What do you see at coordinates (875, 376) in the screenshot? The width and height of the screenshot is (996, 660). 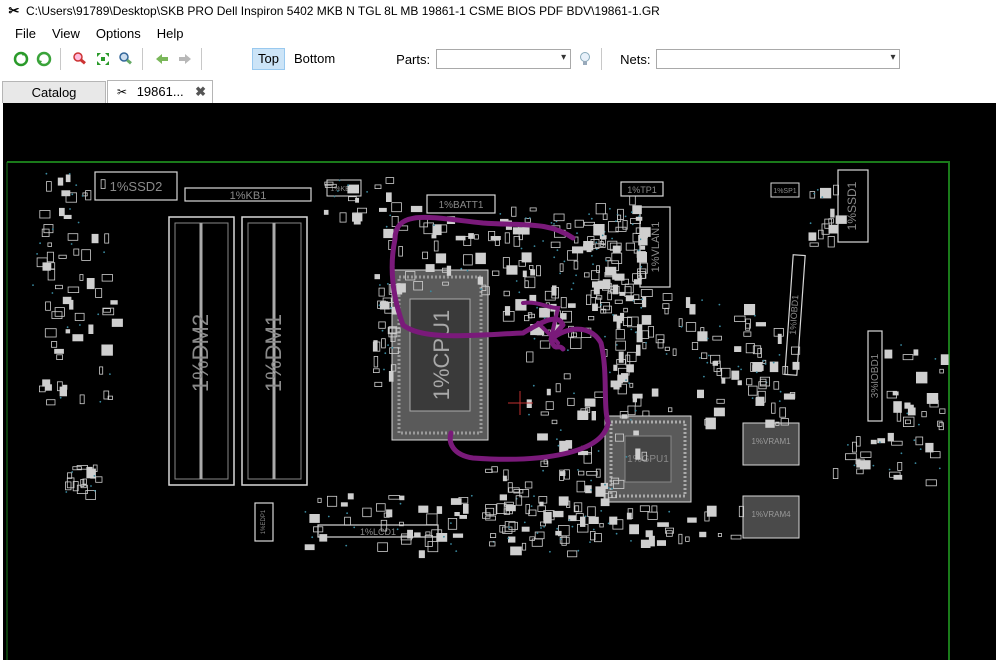 I see `connector-iobd3: 3%IOBD1` at bounding box center [875, 376].